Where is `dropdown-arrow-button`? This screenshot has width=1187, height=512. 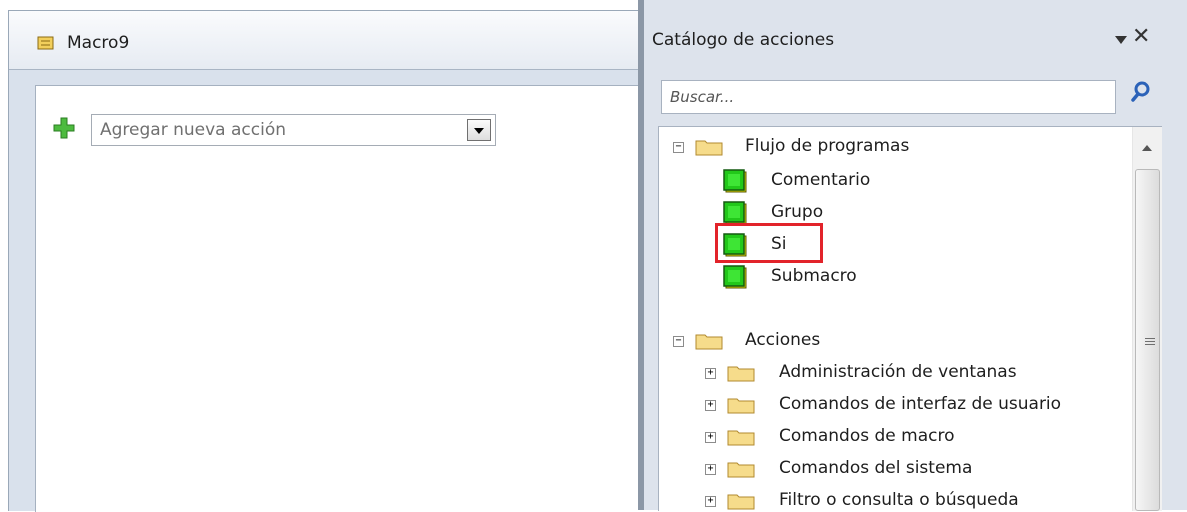
dropdown-arrow-button is located at coordinates (479, 130).